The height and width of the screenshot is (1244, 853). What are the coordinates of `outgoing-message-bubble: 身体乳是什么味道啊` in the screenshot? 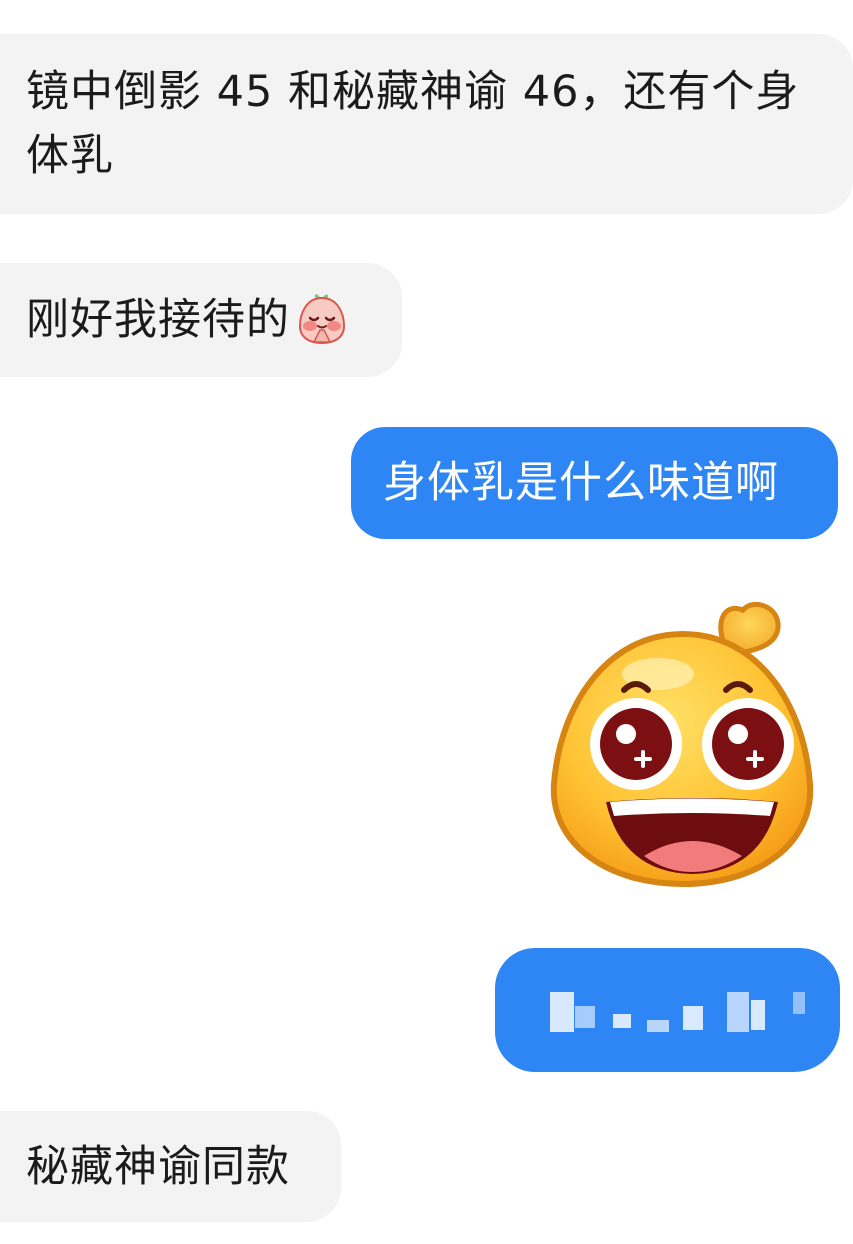 It's located at (594, 483).